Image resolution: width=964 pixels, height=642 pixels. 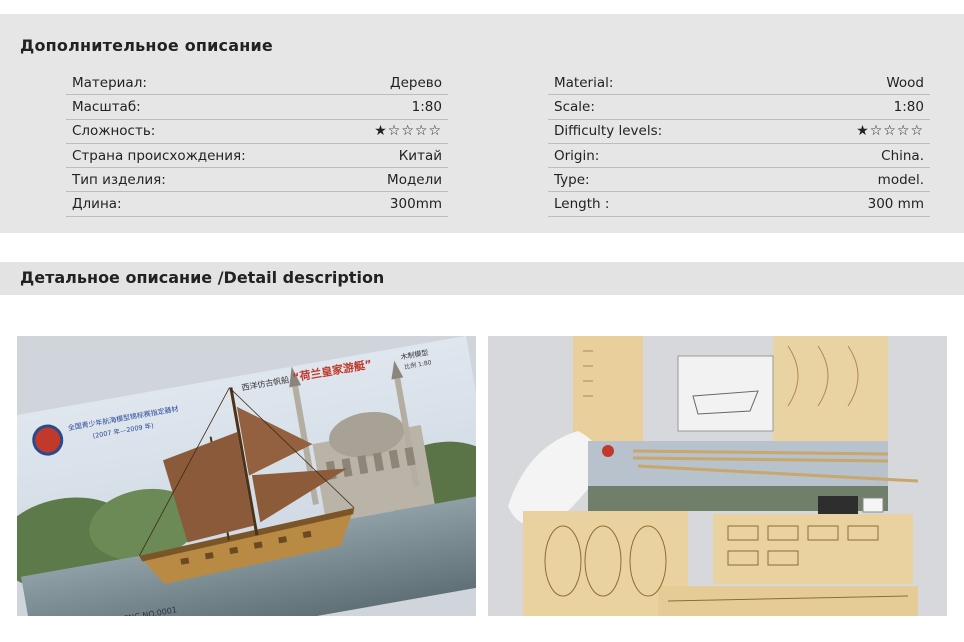 I want to click on spec-row: Material: Wood, so click(x=739, y=83).